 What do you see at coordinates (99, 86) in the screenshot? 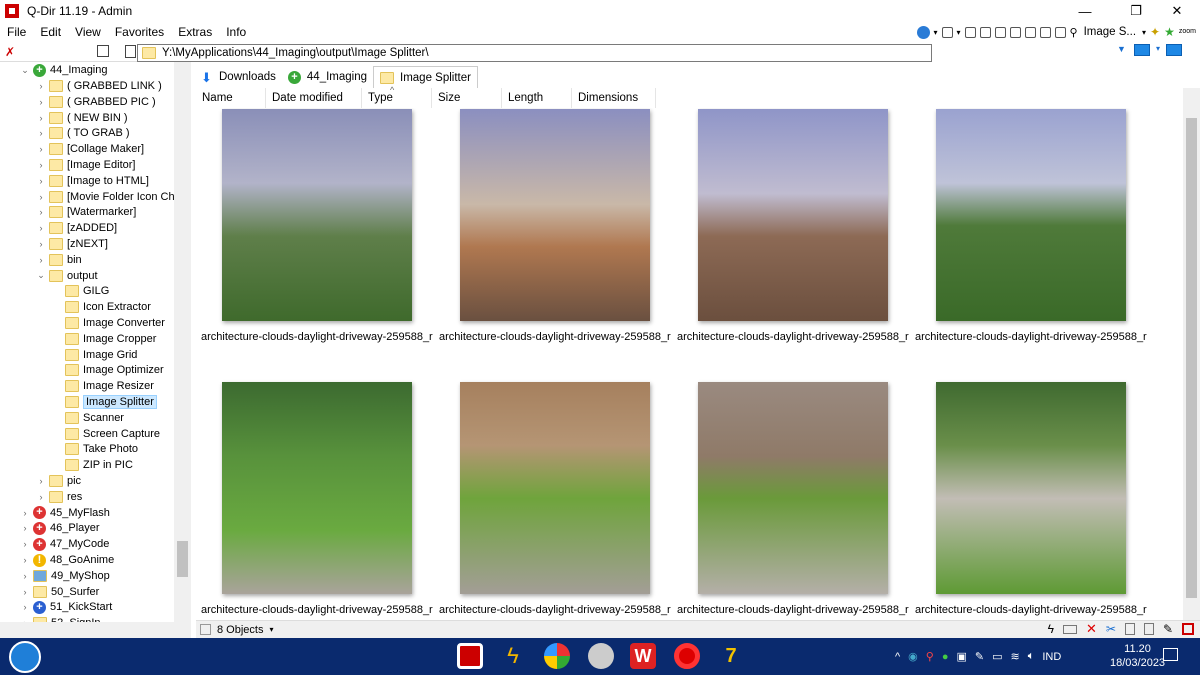
I see `tree-item: › ( GRABBED LINK )` at bounding box center [99, 86].